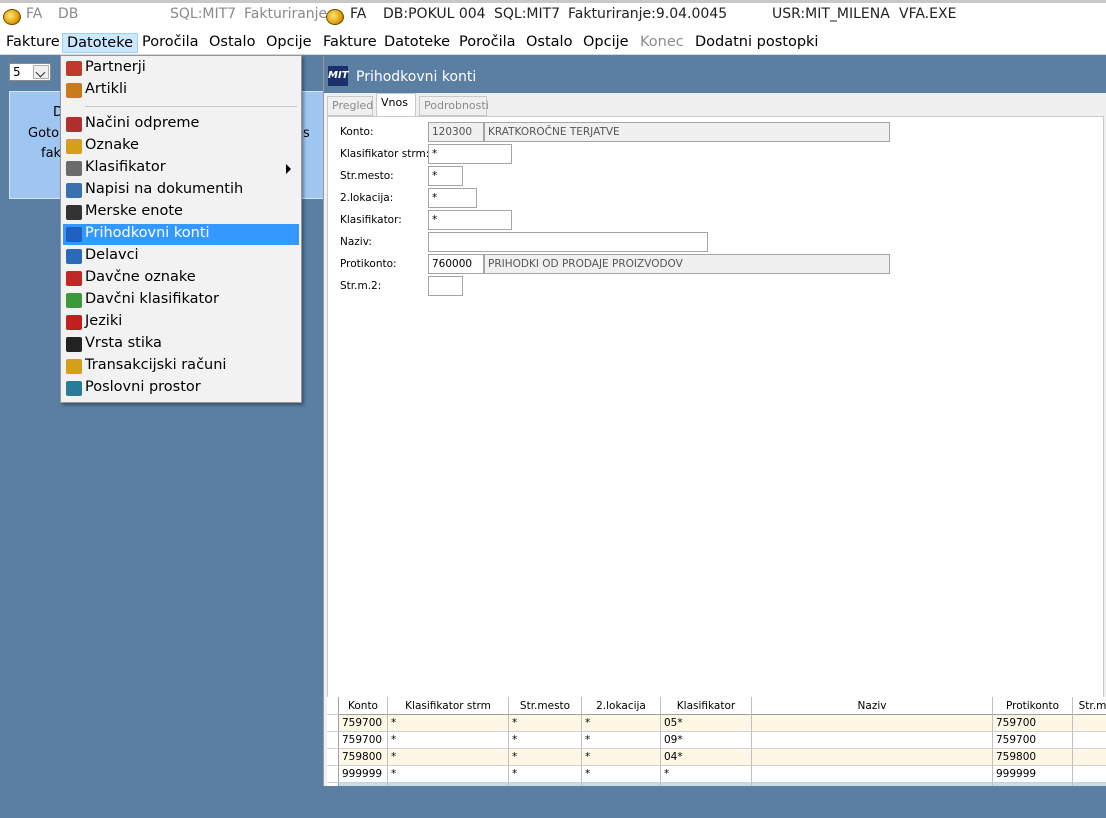 The height and width of the screenshot is (818, 1106). Describe the element at coordinates (448, 706) in the screenshot. I see `column-header: Klasifikator strm` at that location.